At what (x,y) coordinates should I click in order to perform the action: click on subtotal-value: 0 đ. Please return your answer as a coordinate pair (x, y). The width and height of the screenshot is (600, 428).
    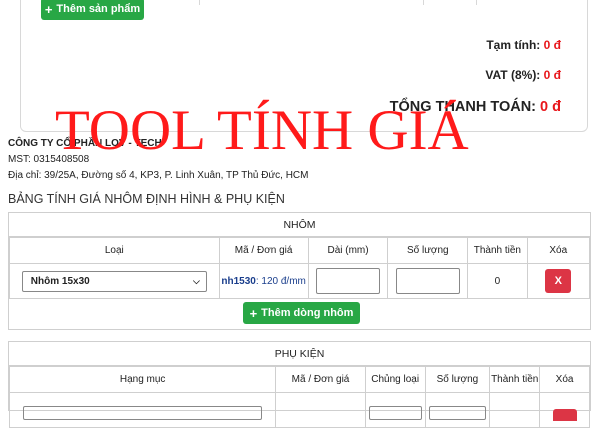
    Looking at the image, I should click on (552, 45).